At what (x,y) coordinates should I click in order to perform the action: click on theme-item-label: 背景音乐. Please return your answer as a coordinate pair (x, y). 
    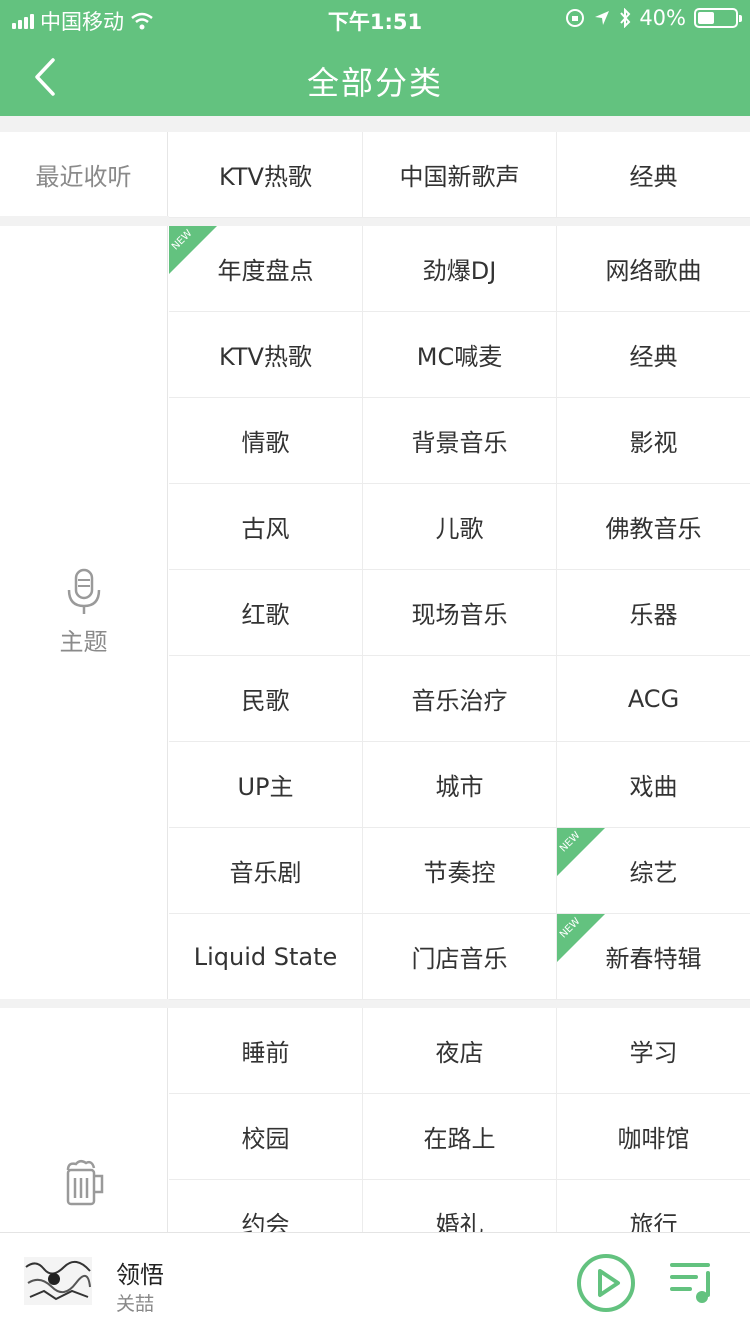
    Looking at the image, I should click on (459, 443).